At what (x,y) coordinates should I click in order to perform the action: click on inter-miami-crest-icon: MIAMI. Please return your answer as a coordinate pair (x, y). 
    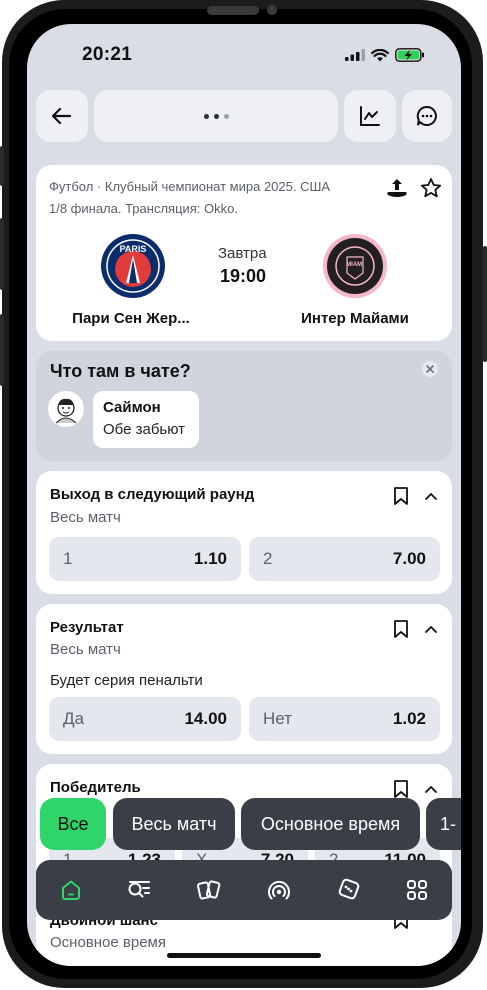
    Looking at the image, I should click on (355, 266).